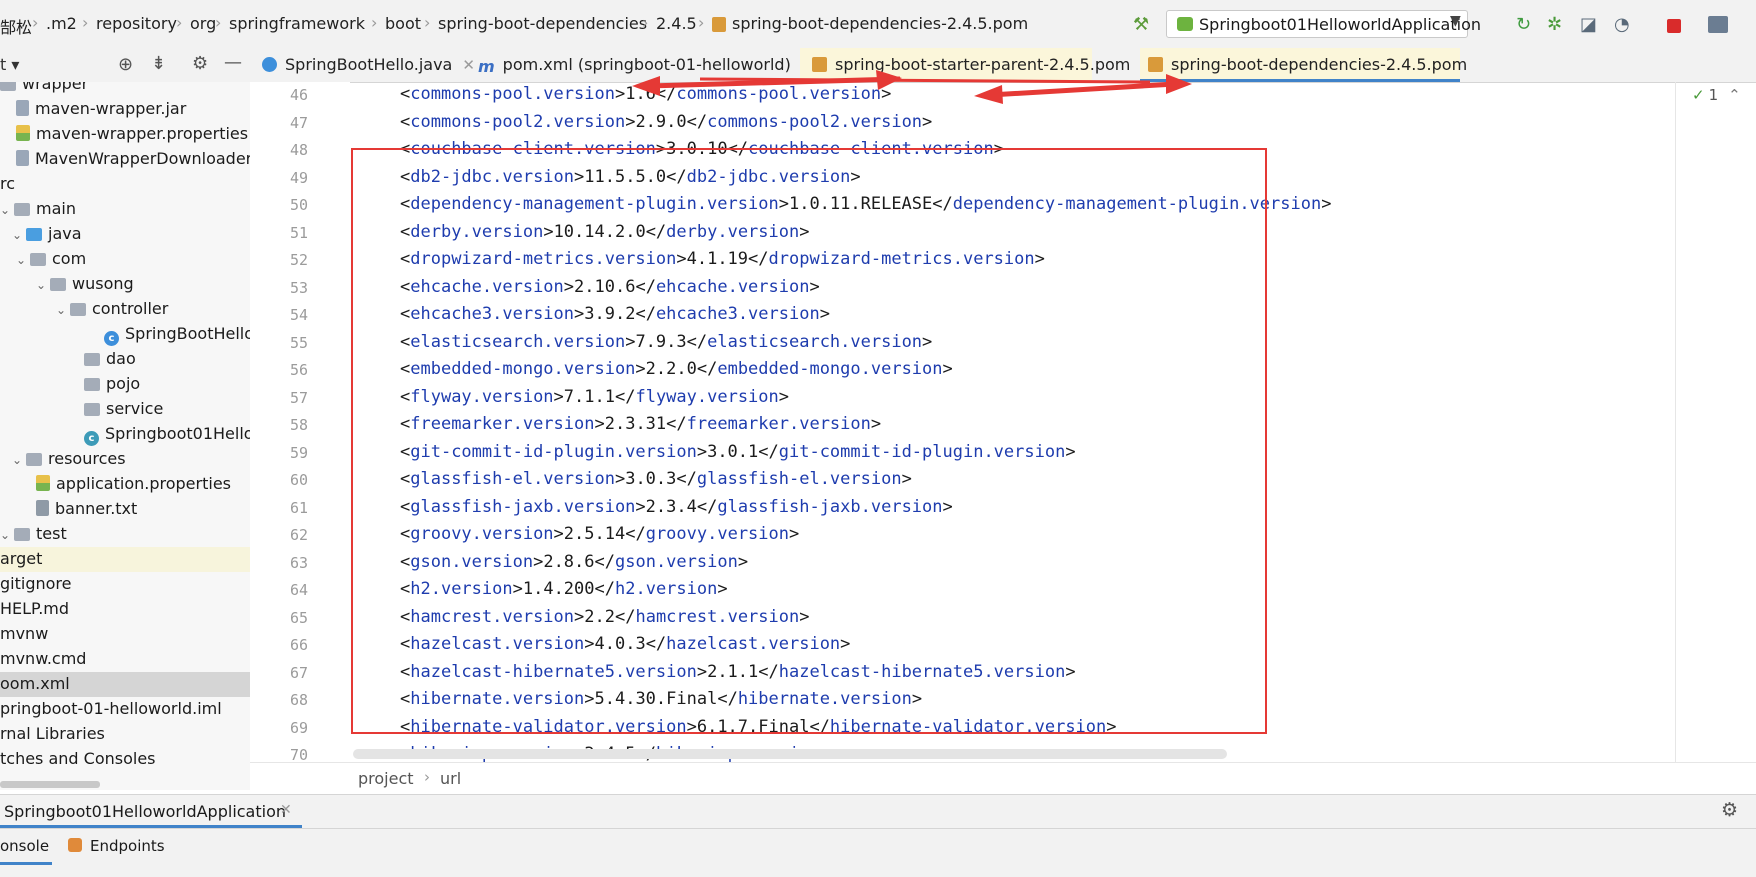 The width and height of the screenshot is (1756, 877). Describe the element at coordinates (878, 852) in the screenshot. I see `bottom-tool-tabs: onsole Endpoints` at that location.